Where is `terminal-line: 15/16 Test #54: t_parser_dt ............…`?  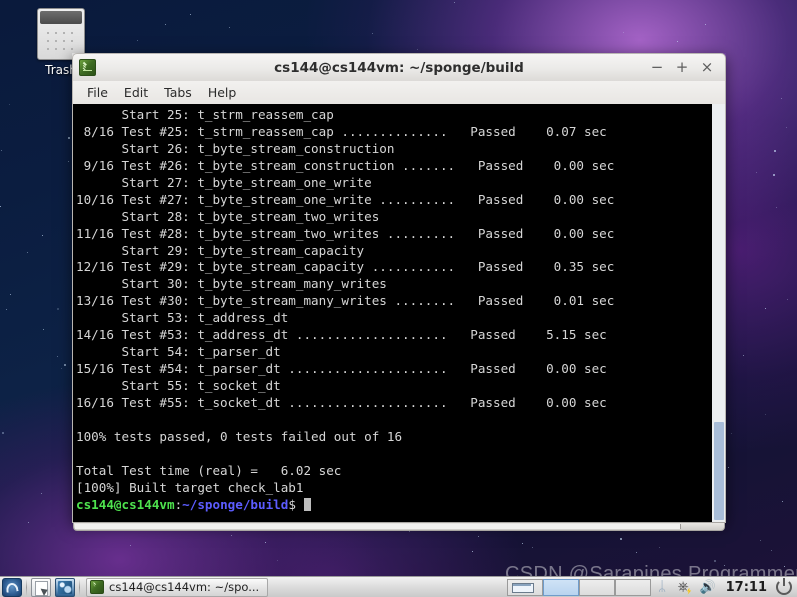 terminal-line: 15/16 Test #54: t_parser_dt ............… is located at coordinates (341, 369).